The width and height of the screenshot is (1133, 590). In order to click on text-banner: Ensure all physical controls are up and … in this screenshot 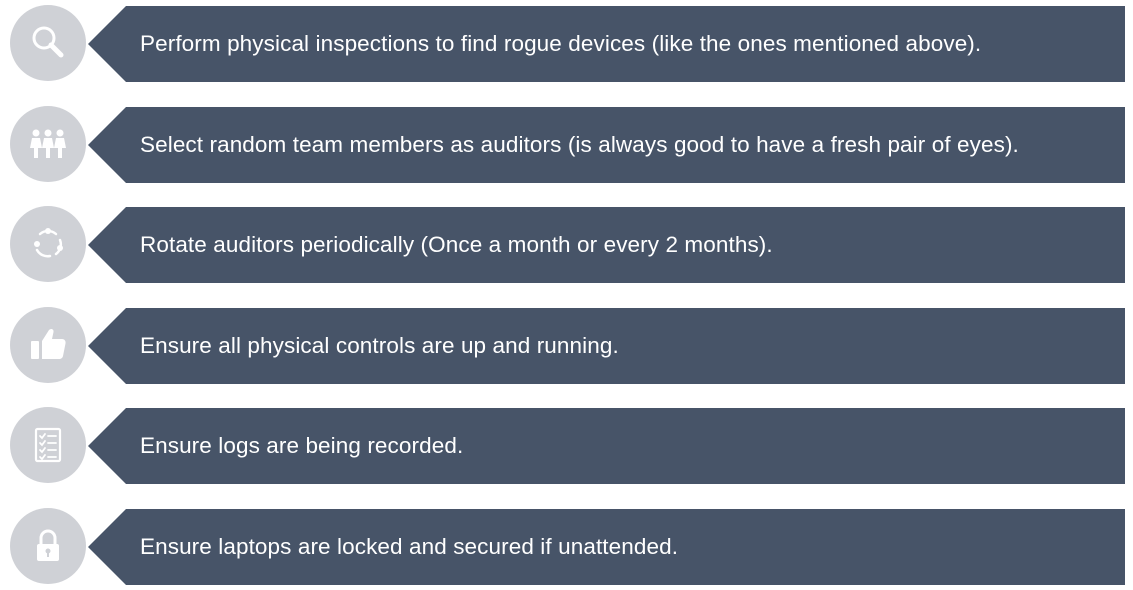, I will do `click(606, 346)`.